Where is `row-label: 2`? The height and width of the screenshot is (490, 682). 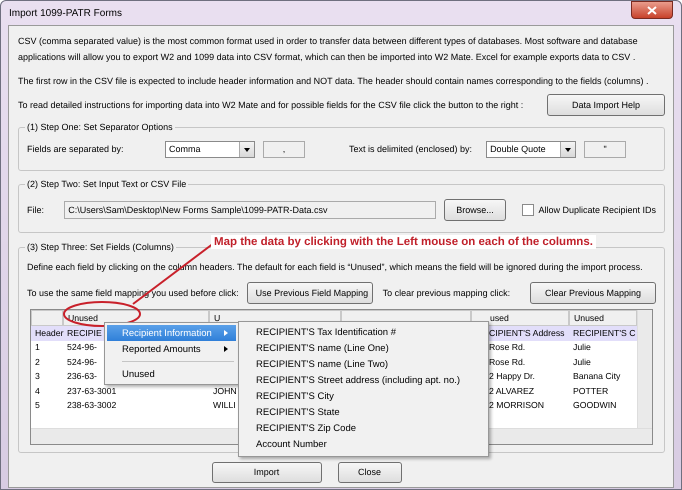
row-label: 2 is located at coordinates (37, 362).